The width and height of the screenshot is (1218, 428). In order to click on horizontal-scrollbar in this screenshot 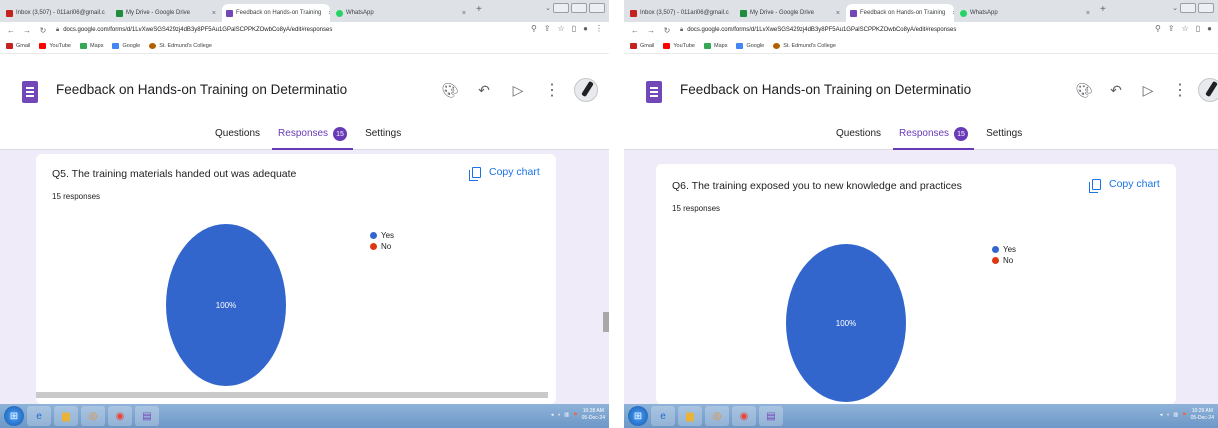, I will do `click(292, 395)`.